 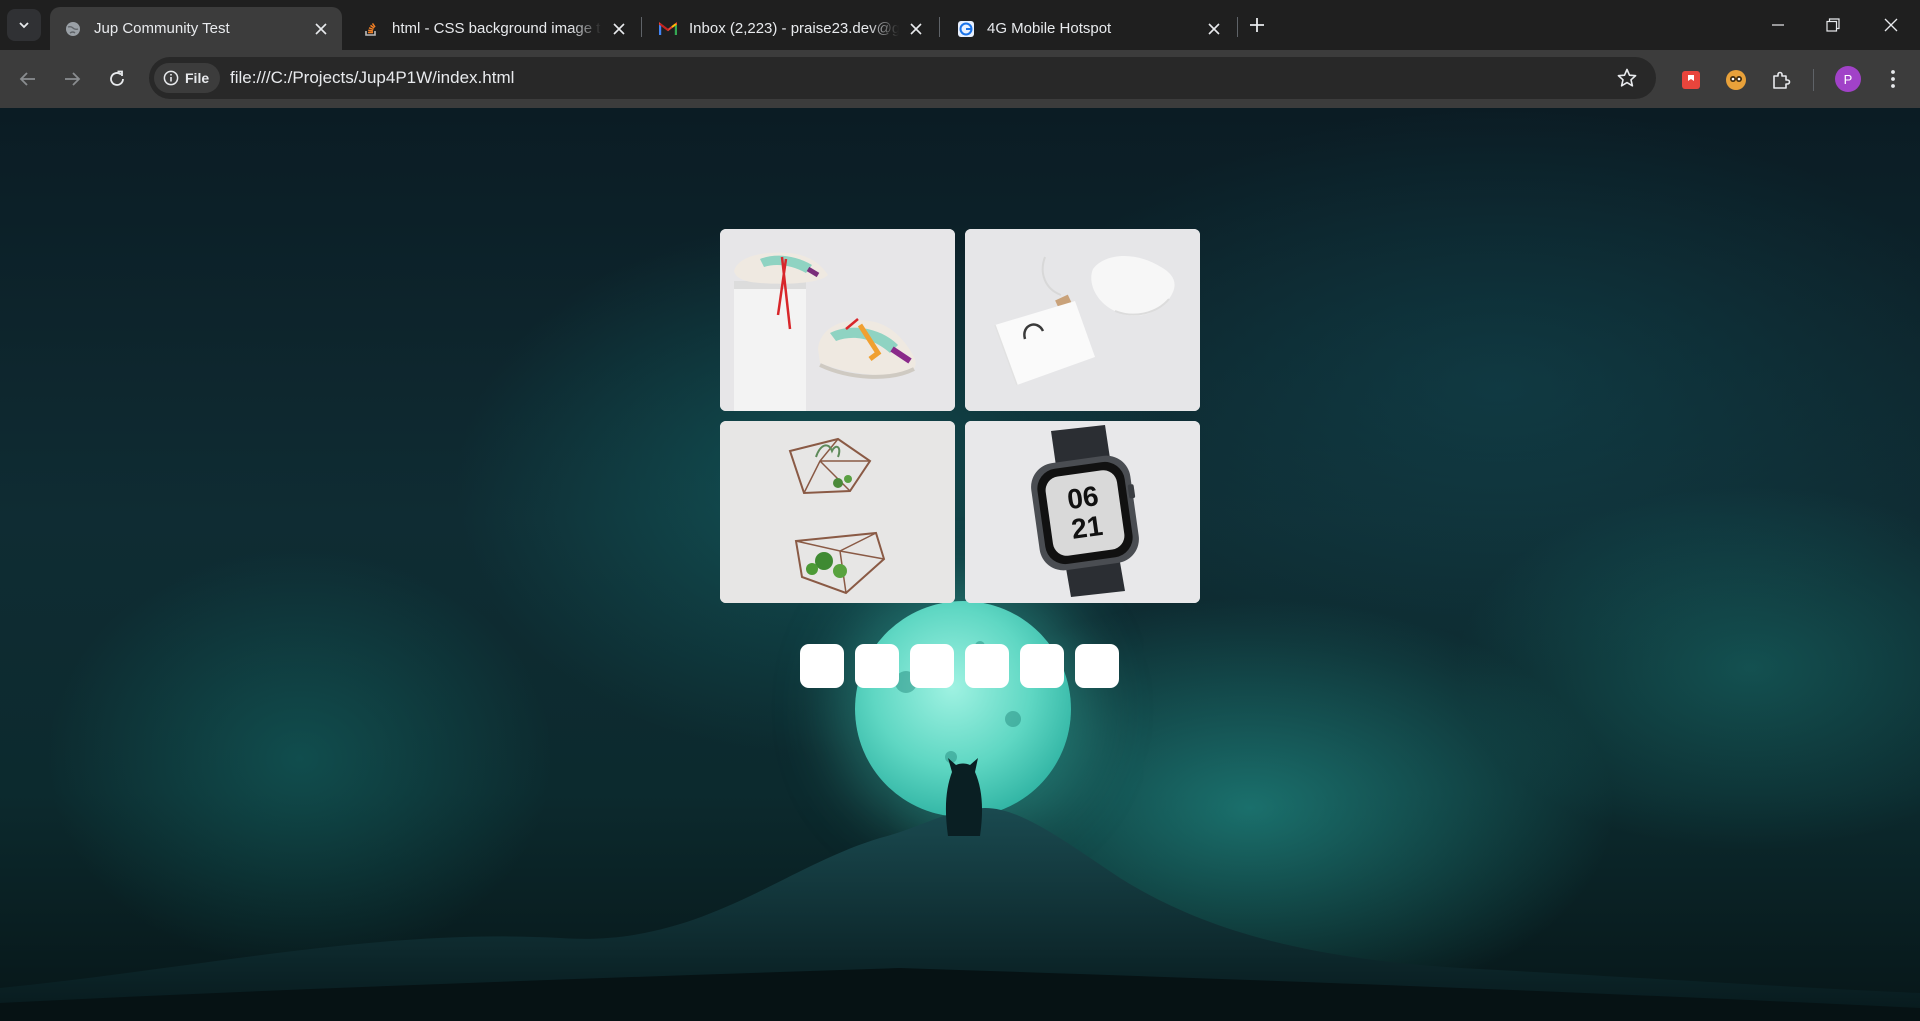 I want to click on close-icon, so click(x=1891, y=25).